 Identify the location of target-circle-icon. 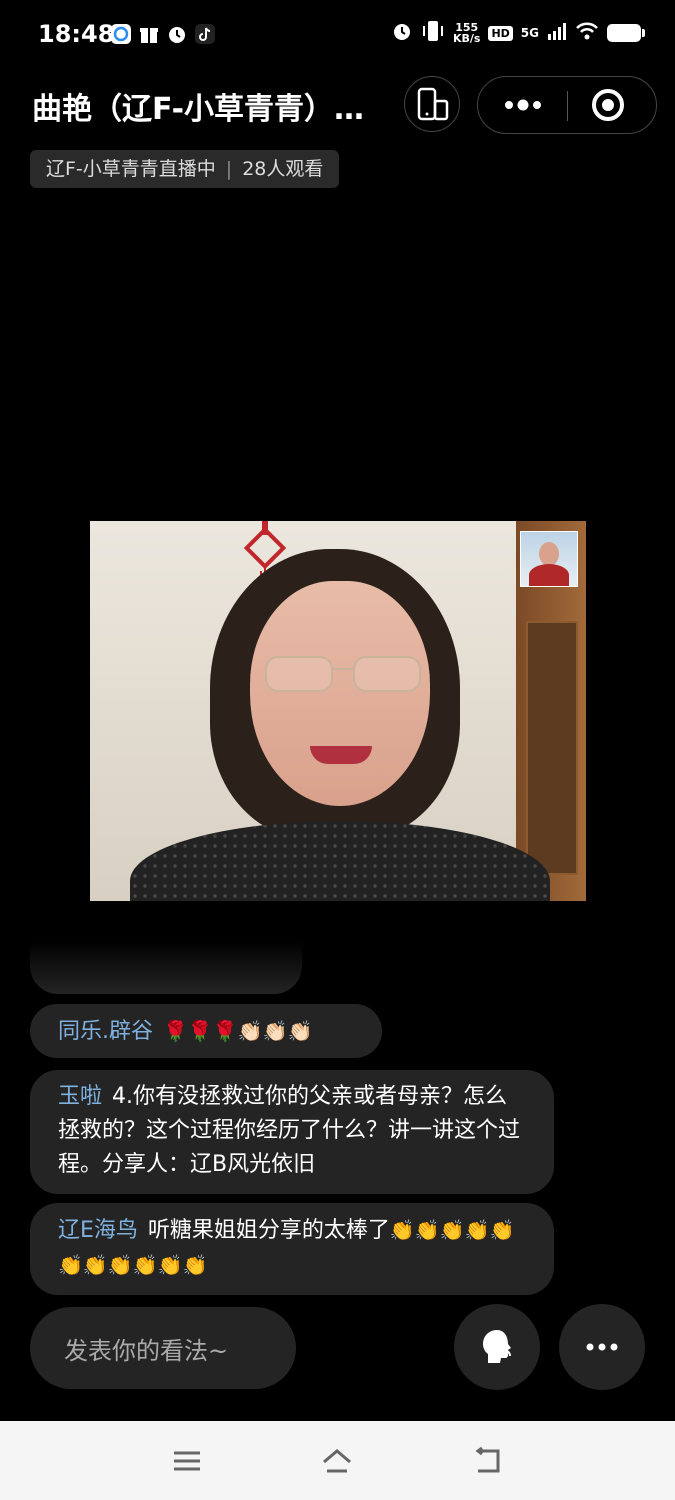
(608, 105).